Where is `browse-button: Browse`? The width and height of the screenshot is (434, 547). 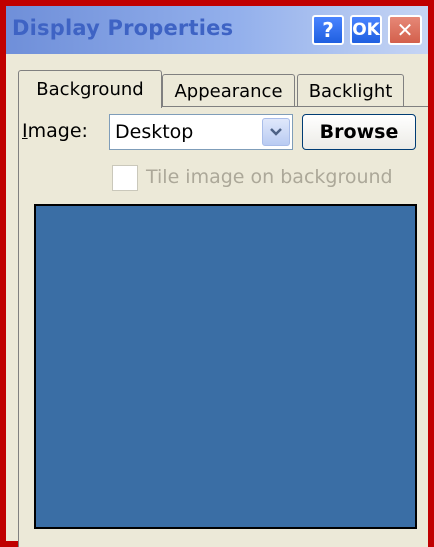 browse-button: Browse is located at coordinates (359, 132).